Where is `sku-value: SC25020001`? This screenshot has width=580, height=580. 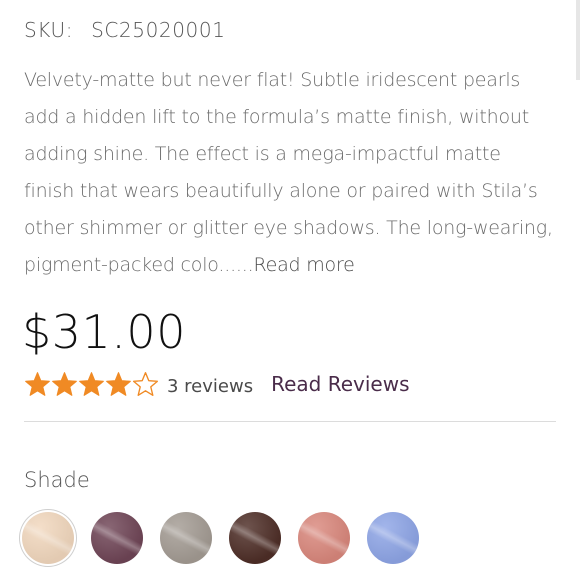
sku-value: SC25020001 is located at coordinates (158, 30).